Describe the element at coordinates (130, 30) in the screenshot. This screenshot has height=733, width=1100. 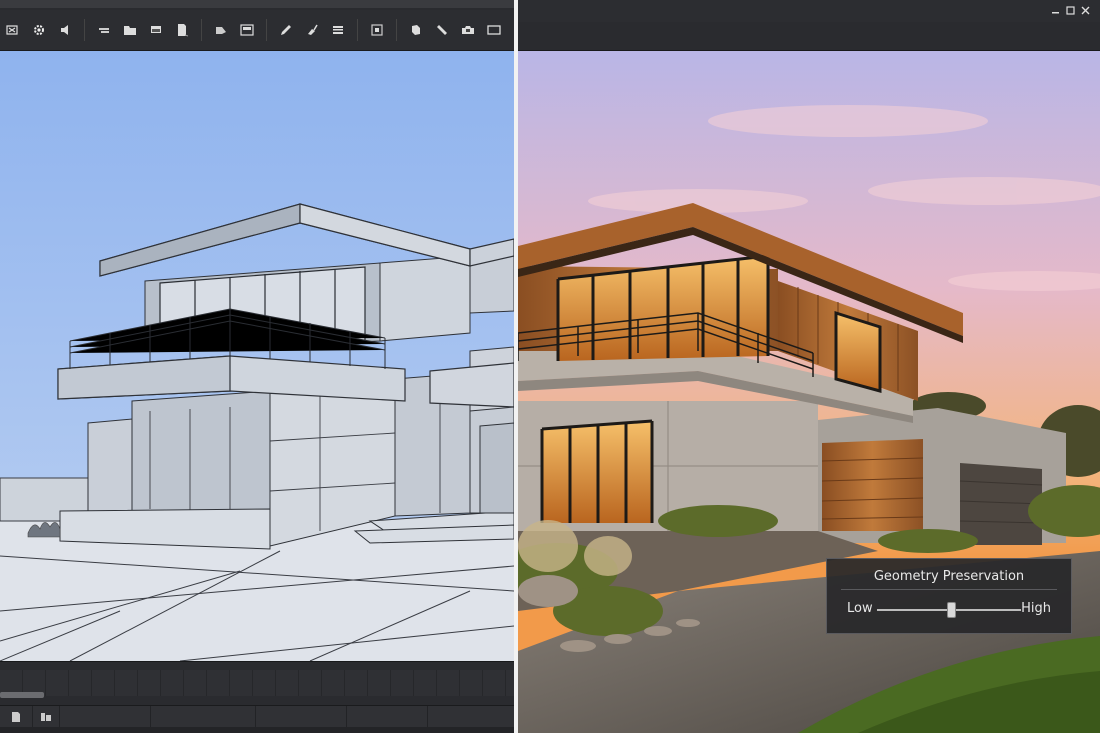
I see `folder-icon` at that location.